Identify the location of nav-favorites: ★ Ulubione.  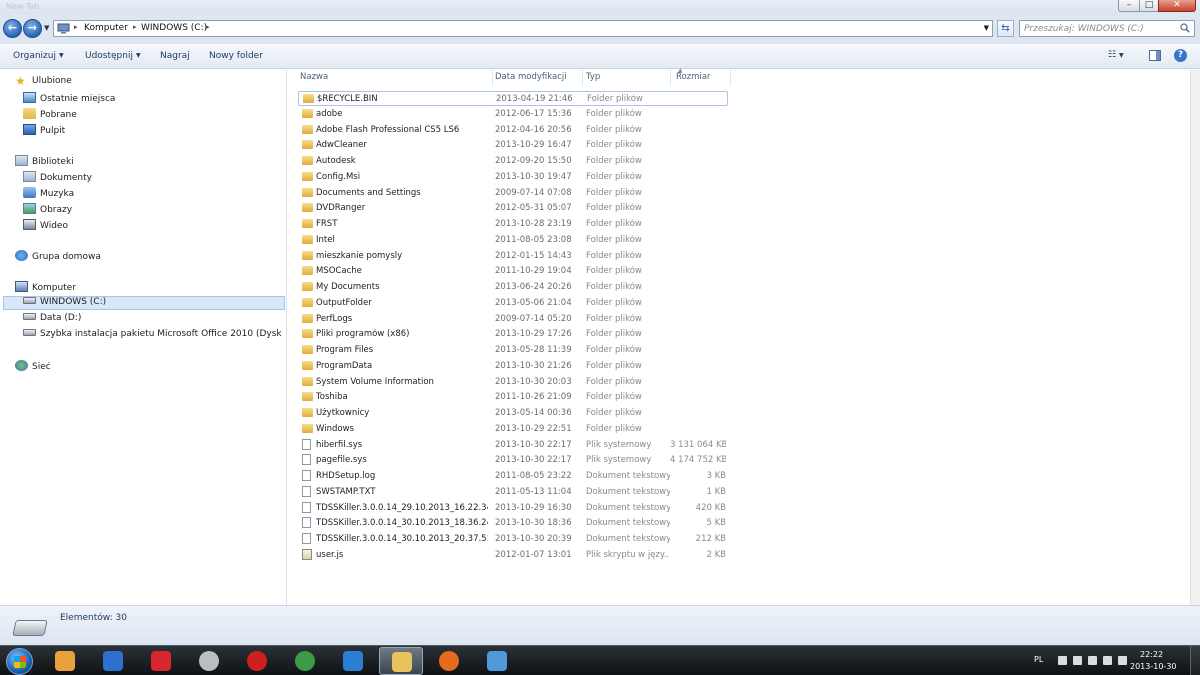
(43, 83).